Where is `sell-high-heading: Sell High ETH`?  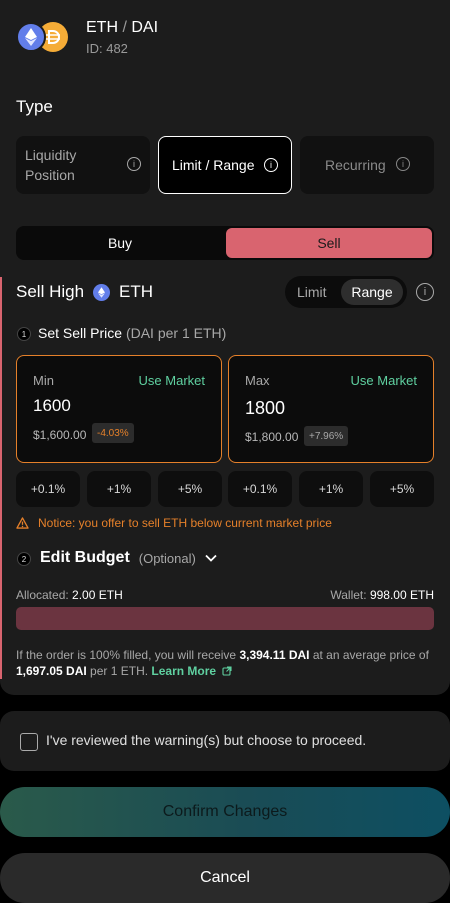
sell-high-heading: Sell High ETH is located at coordinates (84, 292).